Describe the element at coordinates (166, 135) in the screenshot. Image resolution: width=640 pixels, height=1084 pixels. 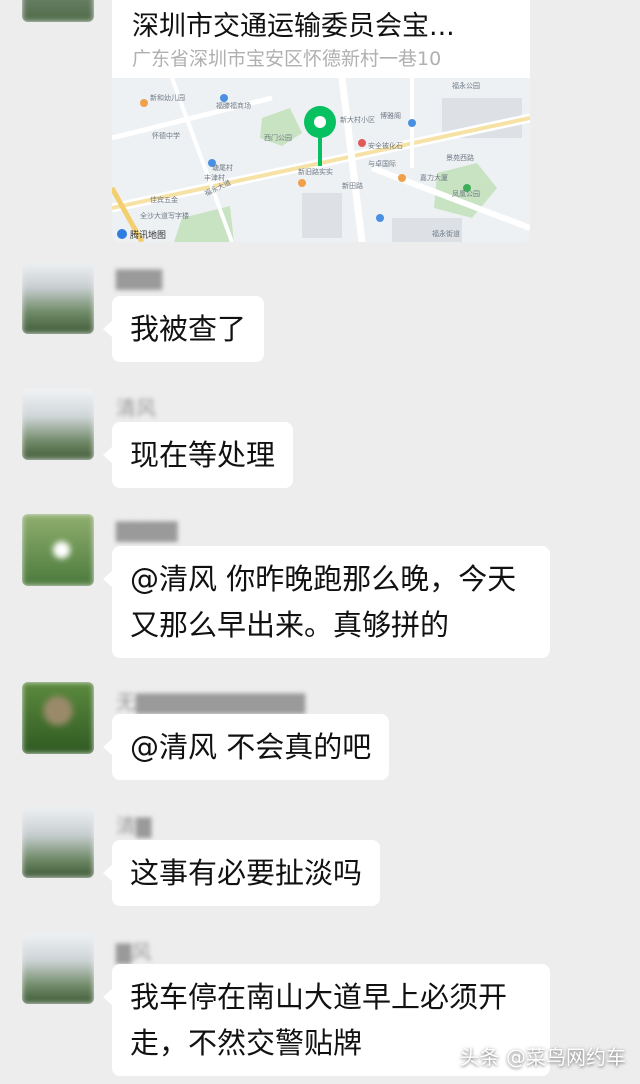
I see `svg-text: 怀德中学` at that location.